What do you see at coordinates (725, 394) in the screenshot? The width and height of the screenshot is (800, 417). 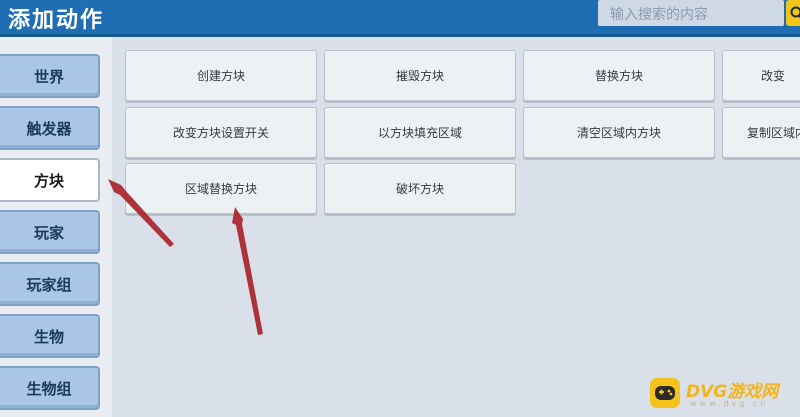 I see `watermark: DVG游戏网 www.dvg.cn` at bounding box center [725, 394].